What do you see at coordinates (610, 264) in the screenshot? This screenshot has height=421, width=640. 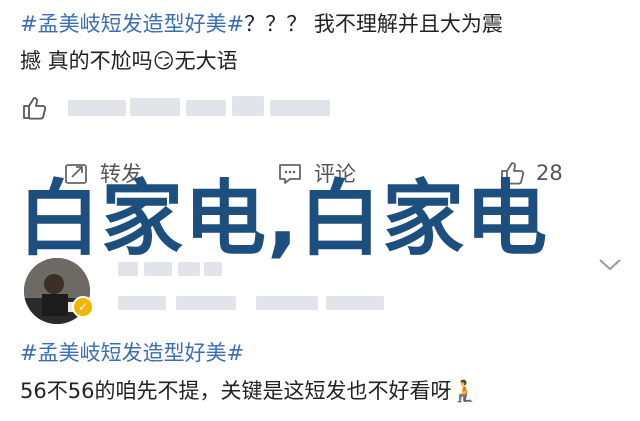 I see `chevron-down-icon` at bounding box center [610, 264].